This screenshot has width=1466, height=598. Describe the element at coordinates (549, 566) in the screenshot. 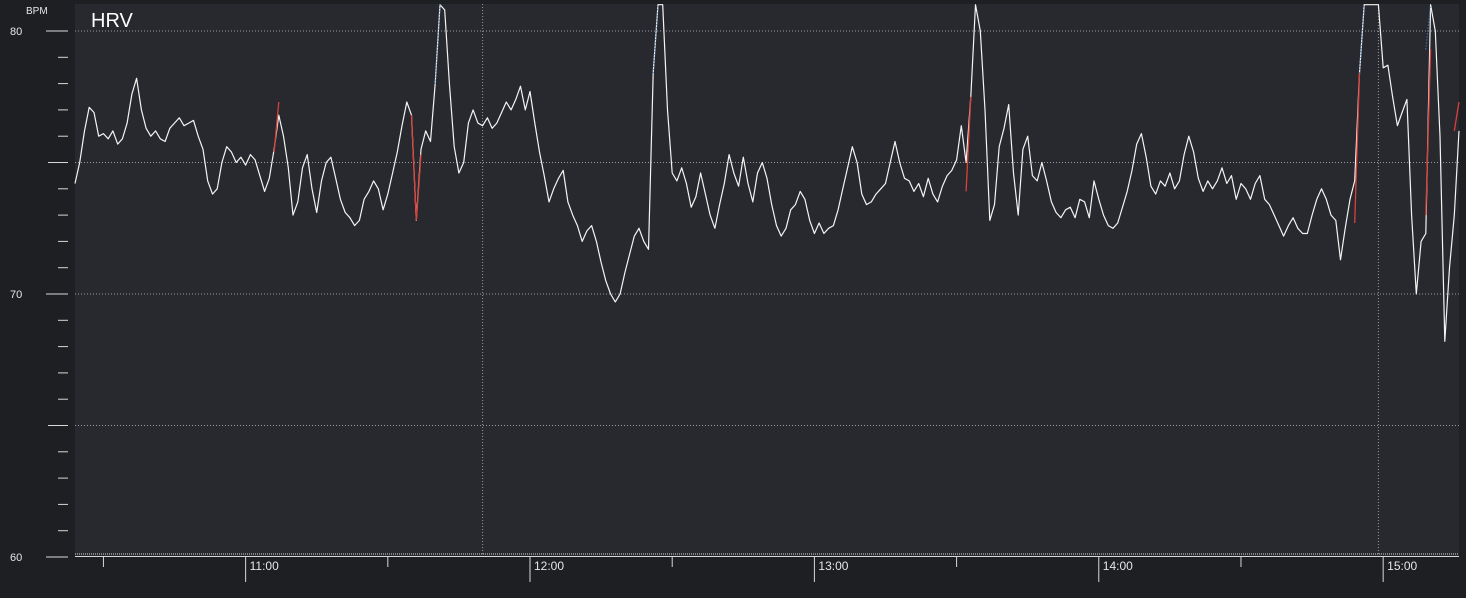

I see `x-tick-label: 12:00` at that location.